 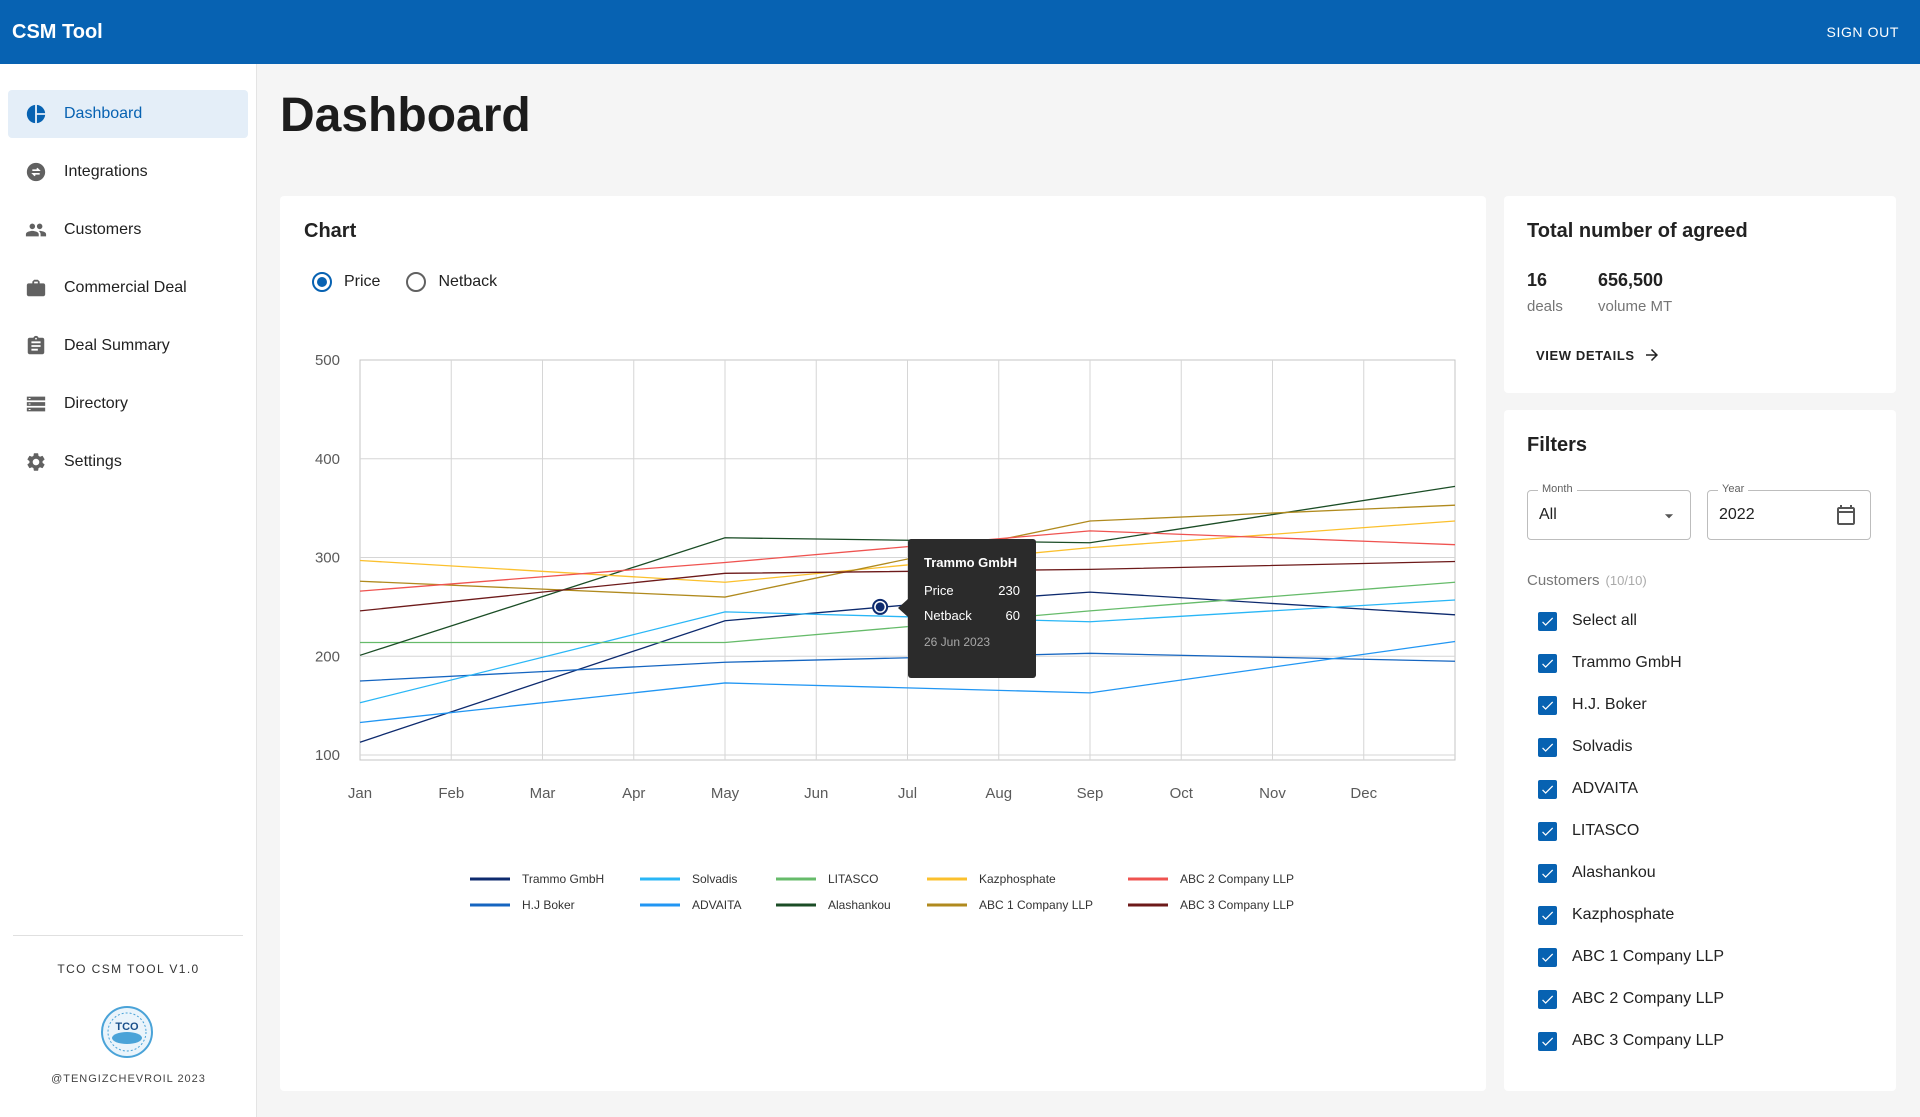 I want to click on customer-checkbox-kazphosphate: Kazphosphate, so click(x=1606, y=915).